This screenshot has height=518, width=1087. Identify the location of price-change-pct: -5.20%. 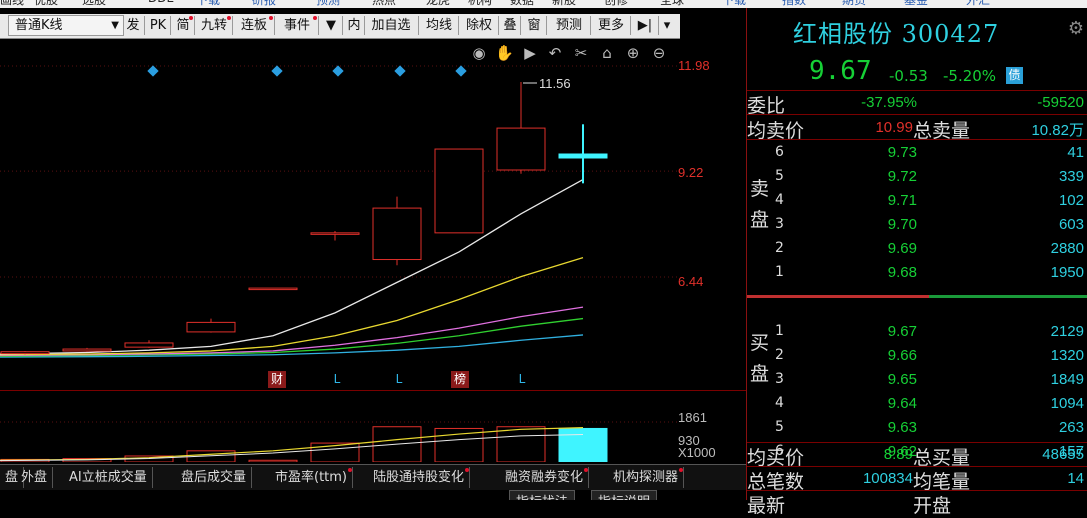
(970, 76).